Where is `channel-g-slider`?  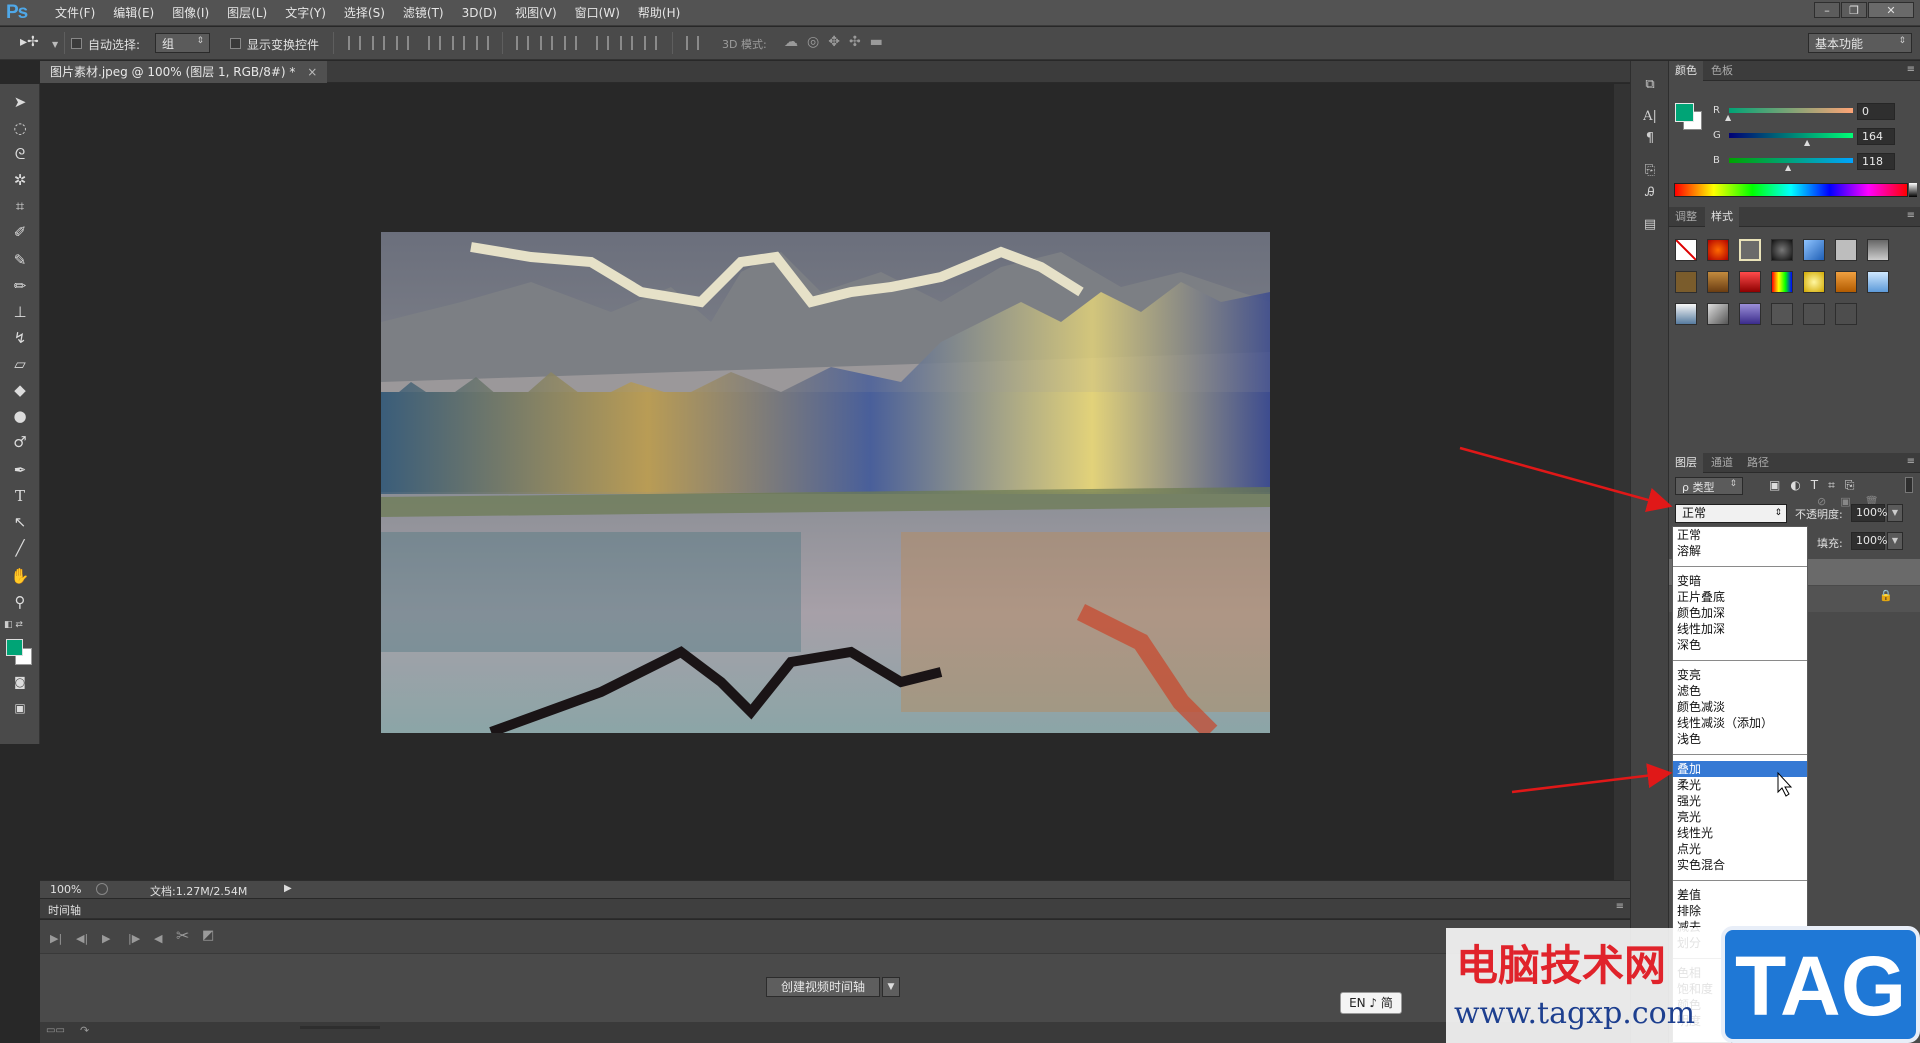 channel-g-slider is located at coordinates (1791, 135).